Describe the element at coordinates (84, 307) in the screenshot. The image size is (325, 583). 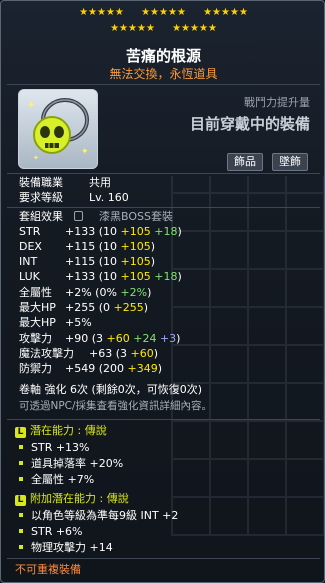
I see `stat-row-max-hp: 最大HP +255 (0 +255)` at that location.